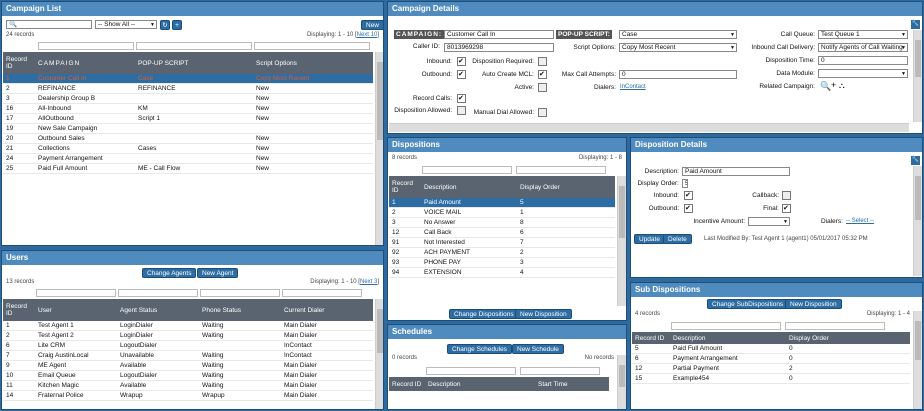 The width and height of the screenshot is (924, 411). What do you see at coordinates (502, 242) in the screenshot?
I see `table-row: 91 Not Interested 7` at bounding box center [502, 242].